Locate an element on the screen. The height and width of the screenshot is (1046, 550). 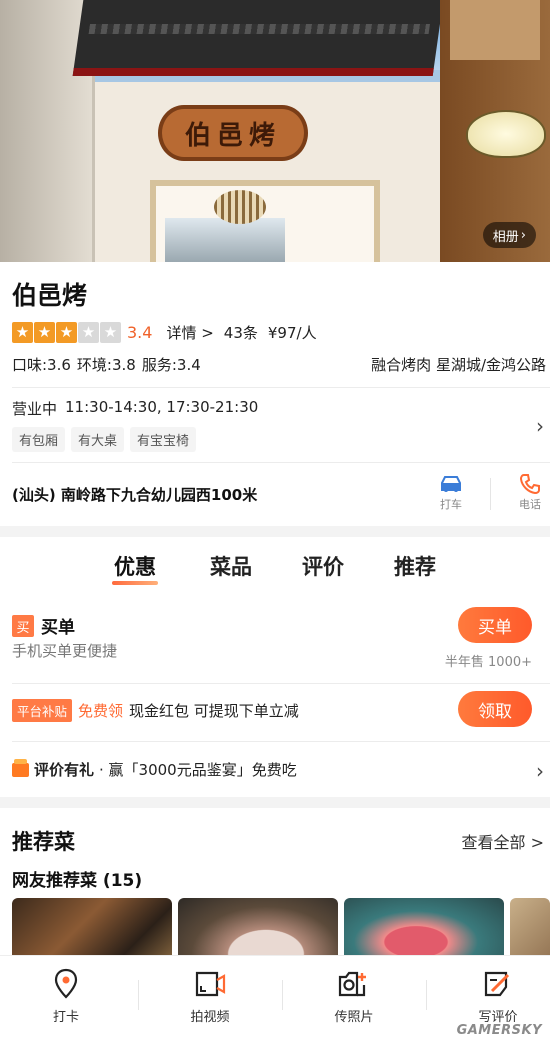
hero-shop-sign: 伯邑烤 is located at coordinates (233, 133).